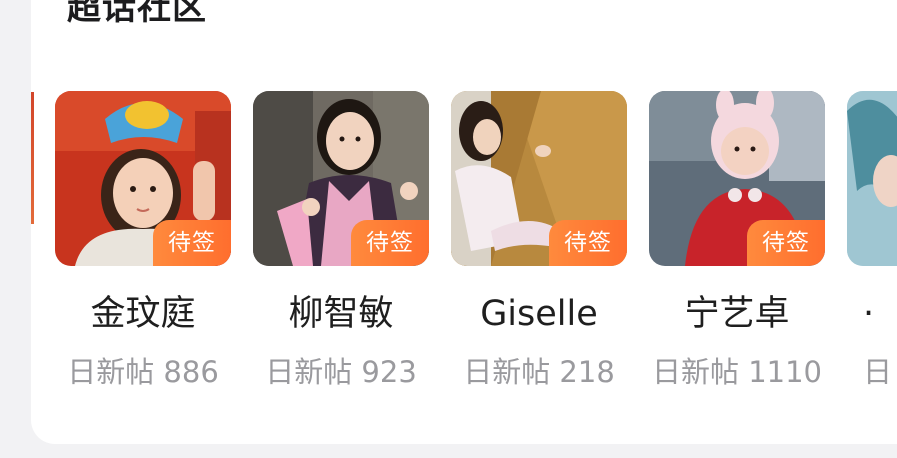  Describe the element at coordinates (341, 372) in the screenshot. I see `daily-posts-count: 日新帖 923` at that location.